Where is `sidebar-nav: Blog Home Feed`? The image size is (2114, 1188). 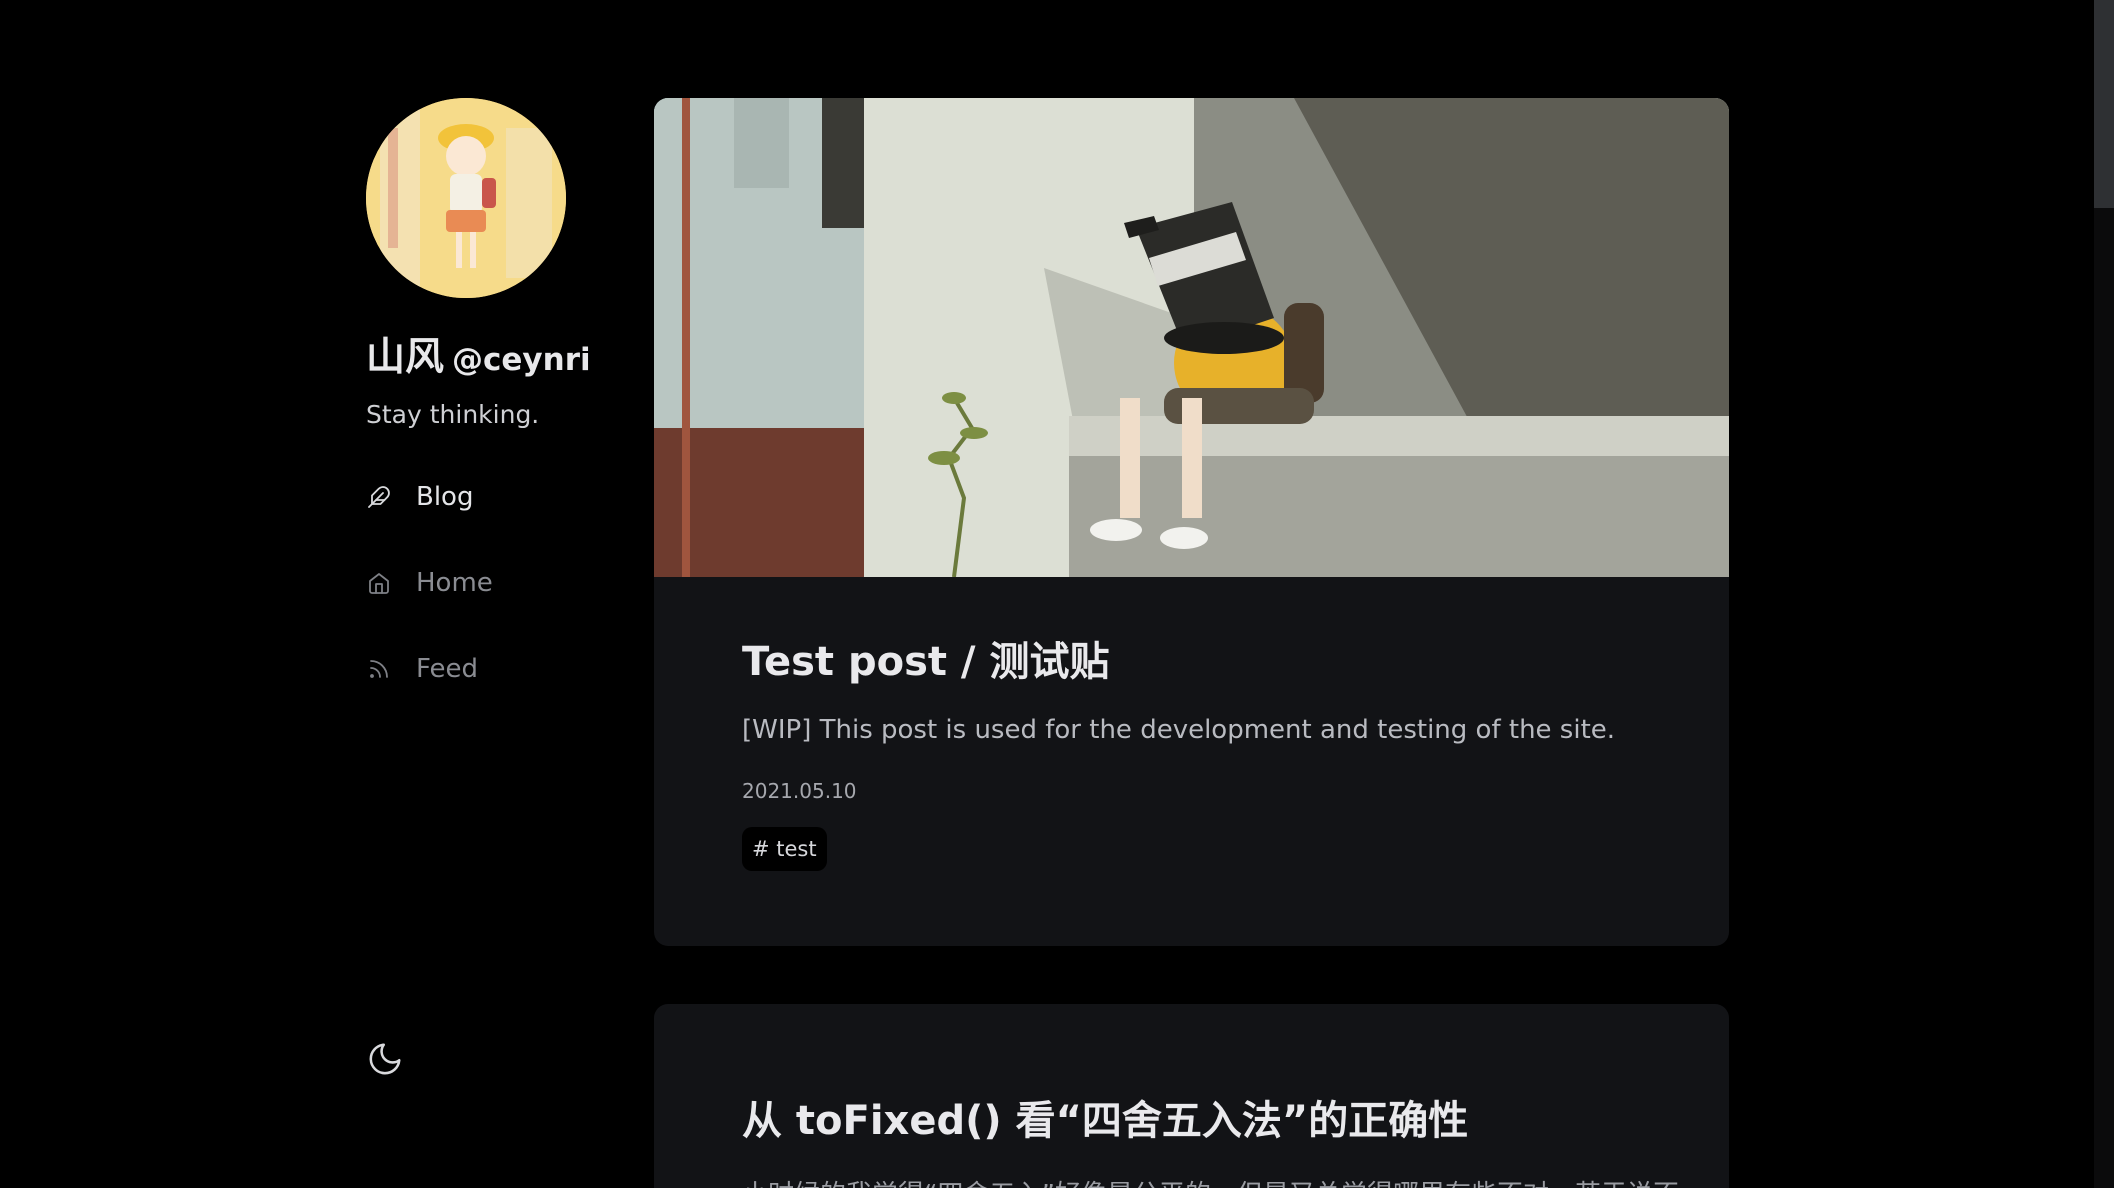
sidebar-nav: Blog Home Feed is located at coordinates (481, 583).